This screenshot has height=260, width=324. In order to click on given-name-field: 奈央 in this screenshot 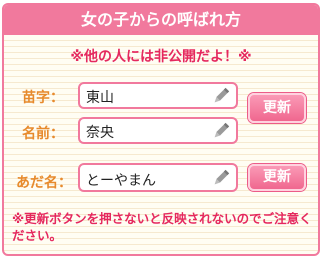, I will do `click(158, 130)`.